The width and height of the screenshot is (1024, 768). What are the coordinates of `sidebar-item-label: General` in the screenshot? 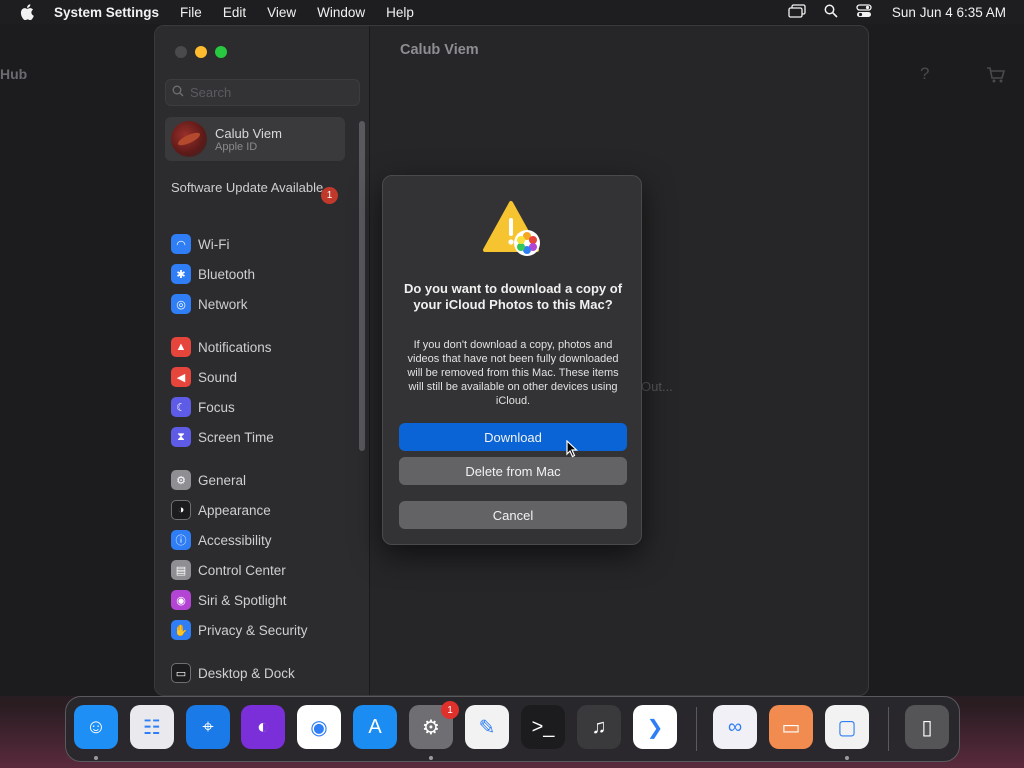 It's located at (222, 480).